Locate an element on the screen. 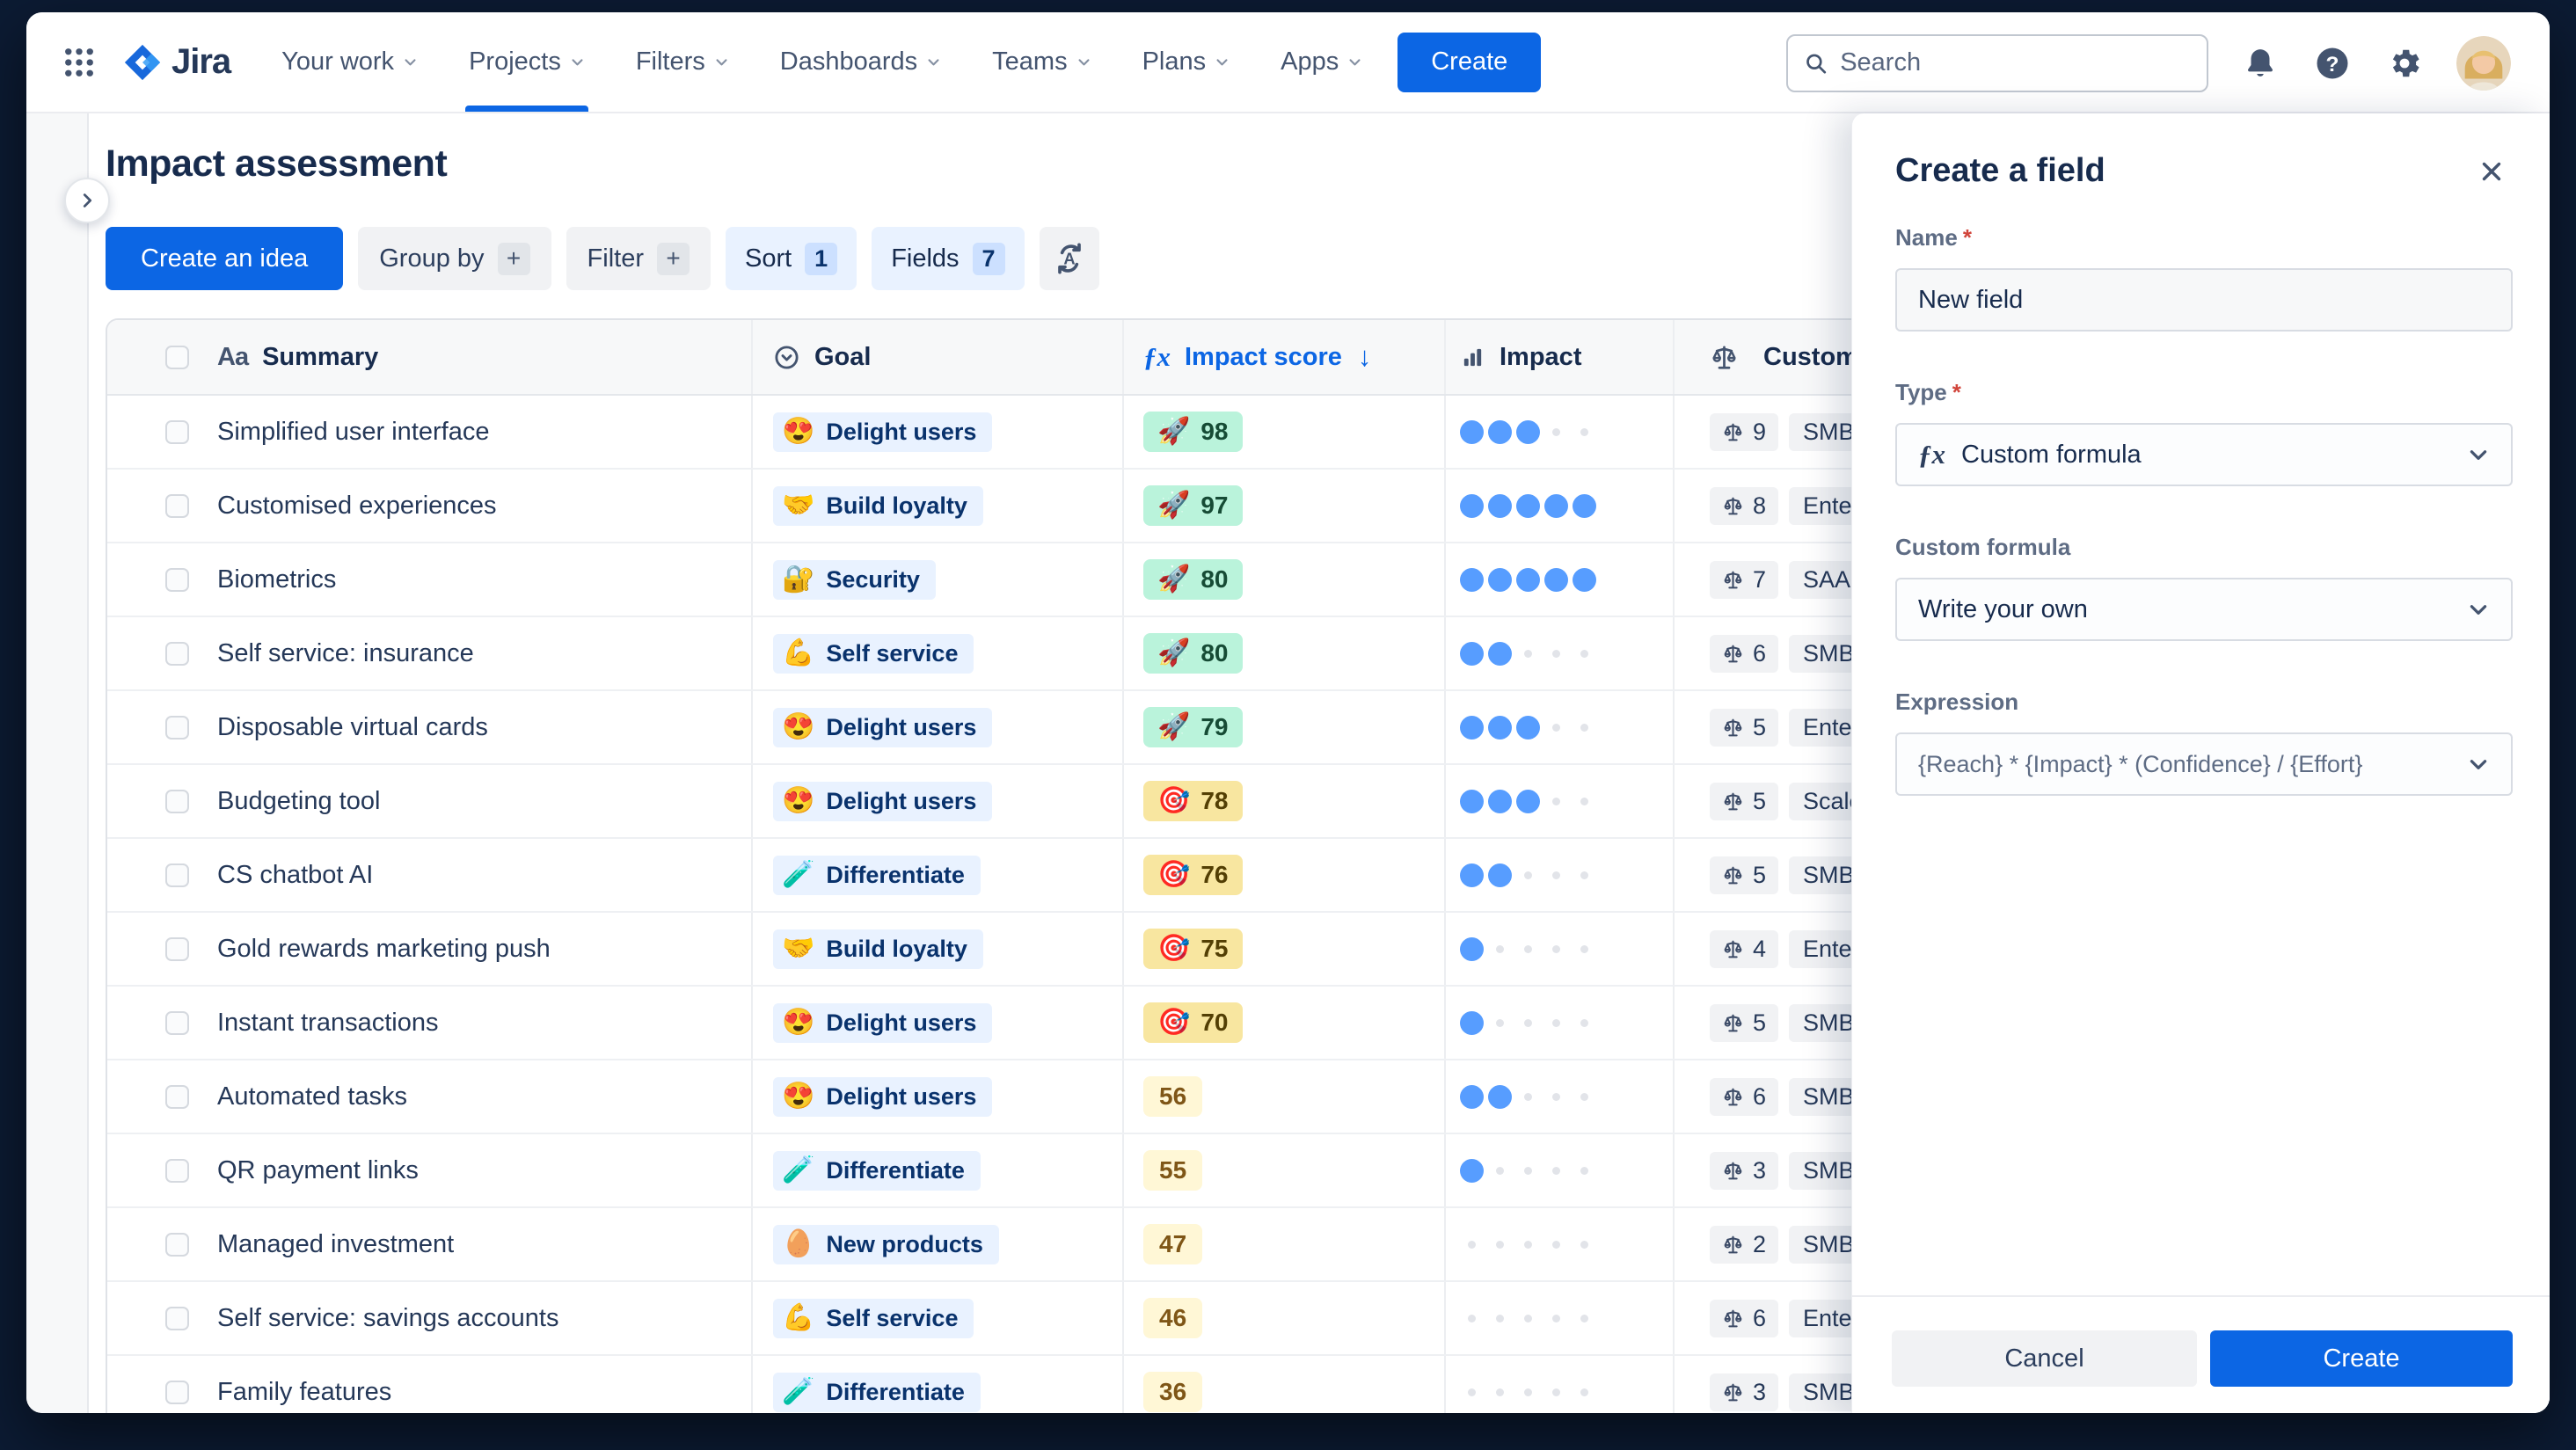 This screenshot has height=1450, width=2576. create-idea-button: Create an idea is located at coordinates (225, 258).